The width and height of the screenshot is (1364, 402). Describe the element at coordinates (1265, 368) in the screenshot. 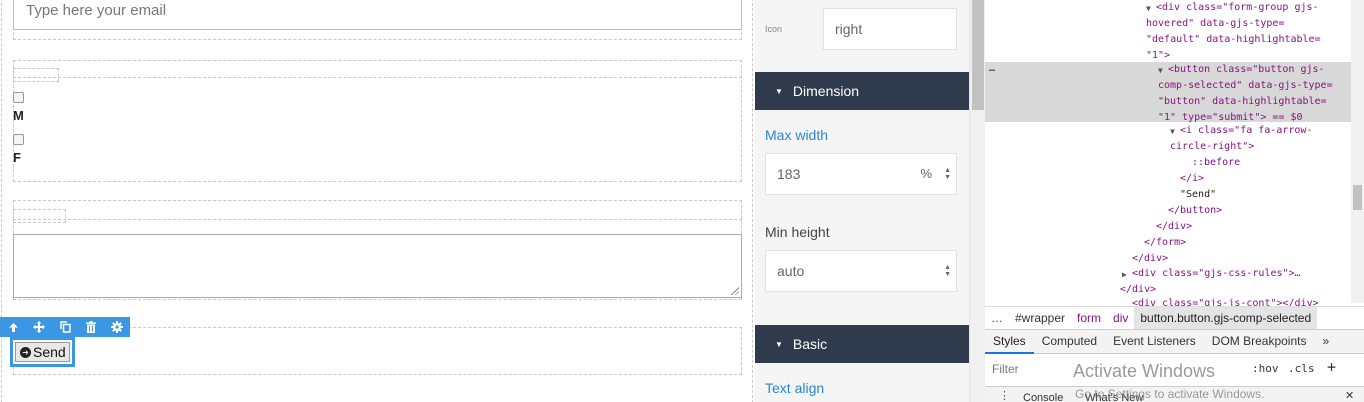

I see `hover-state-toggle: :hov` at that location.